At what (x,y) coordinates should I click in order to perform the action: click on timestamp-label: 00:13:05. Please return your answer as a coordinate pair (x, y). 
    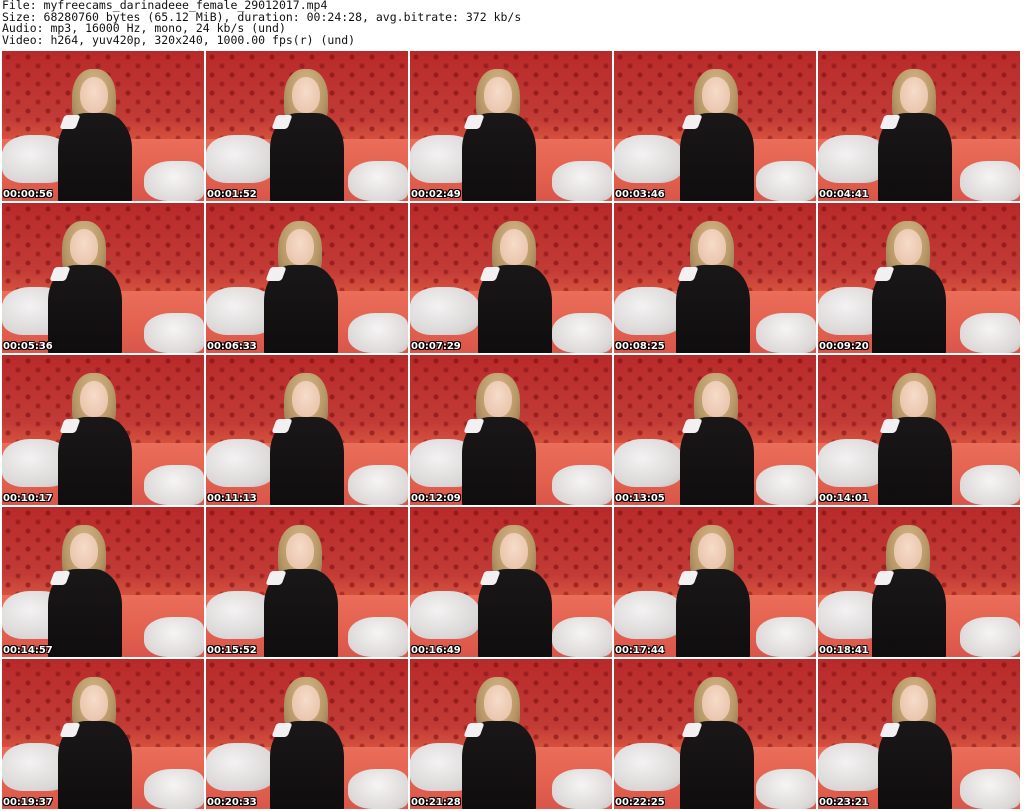
    Looking at the image, I should click on (640, 498).